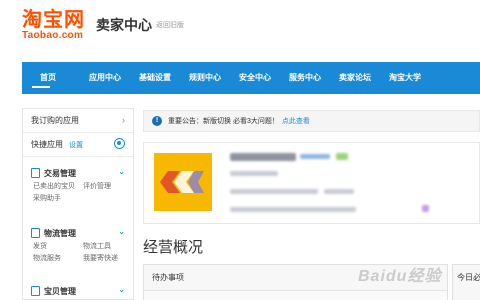 This screenshot has width=480, height=300. Describe the element at coordinates (58, 259) in the screenshot. I see `logistics-service-link: 物流服务` at that location.